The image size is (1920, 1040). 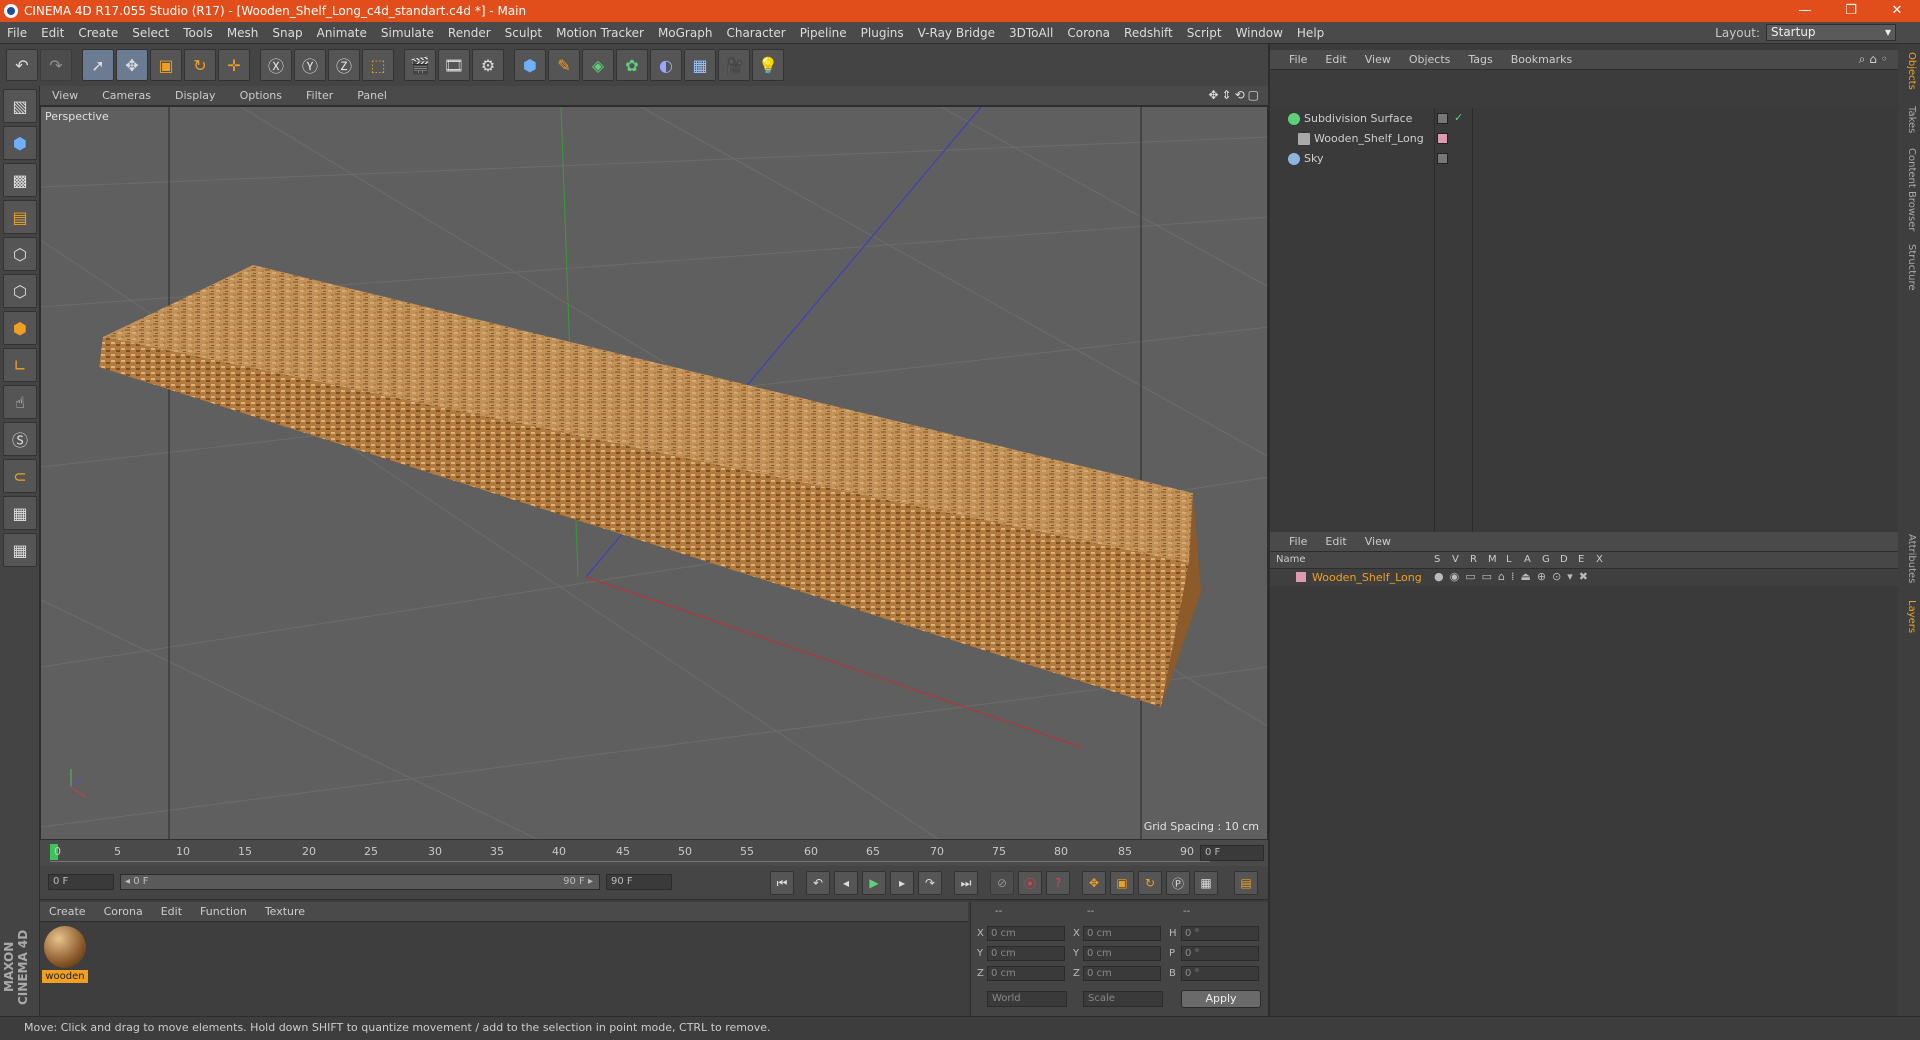 What do you see at coordinates (1909, 616) in the screenshot?
I see `tab-layers: Layers` at bounding box center [1909, 616].